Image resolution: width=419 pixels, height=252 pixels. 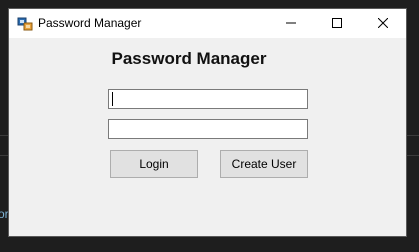 What do you see at coordinates (208, 99) in the screenshot?
I see `username-field` at bounding box center [208, 99].